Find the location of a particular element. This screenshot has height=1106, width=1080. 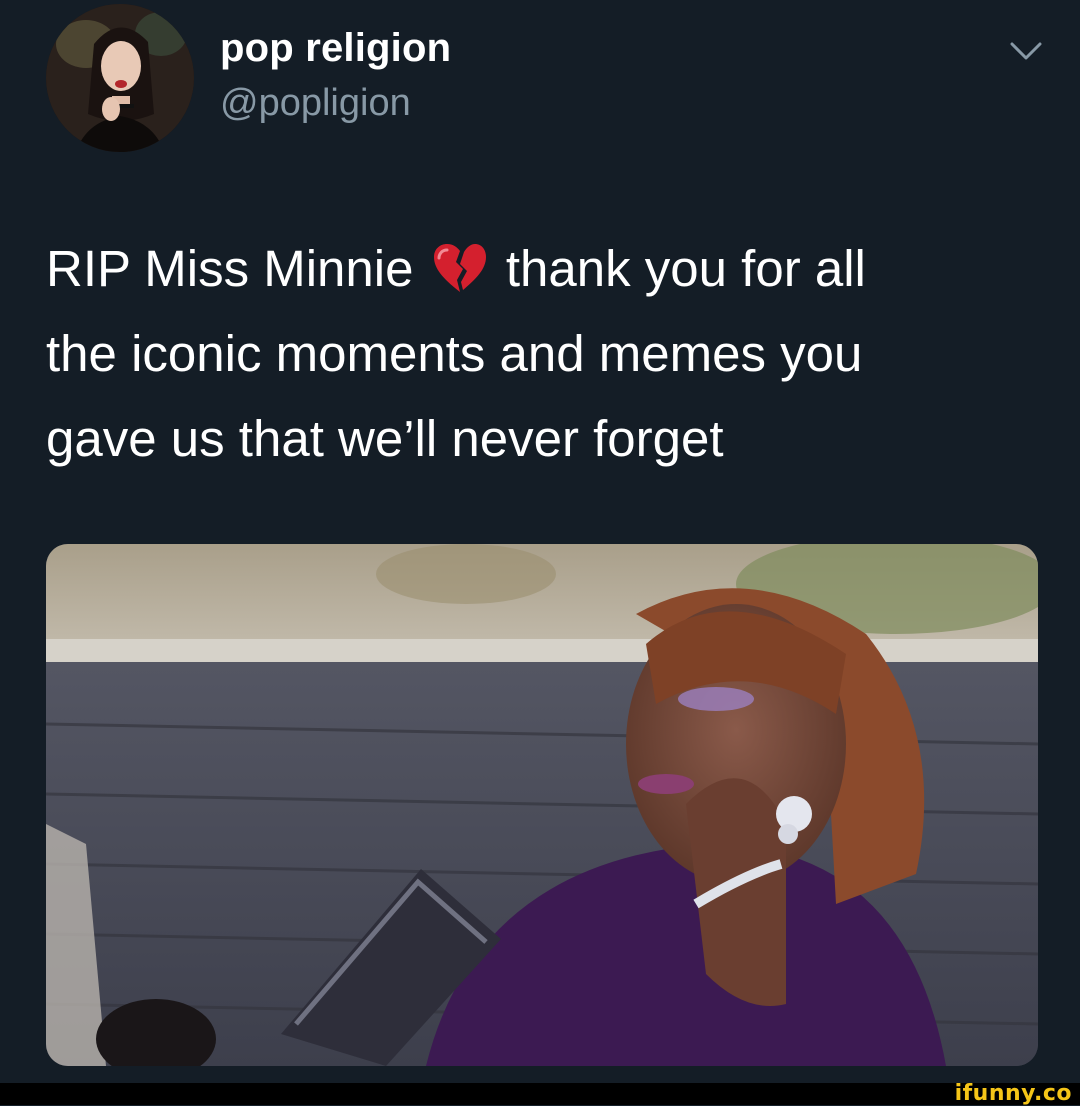

avatar is located at coordinates (120, 78).